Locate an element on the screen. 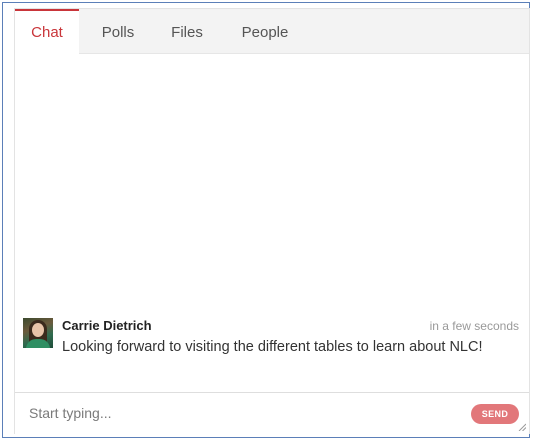 The width and height of the screenshot is (534, 442). message-composer: SEND is located at coordinates (272, 413).